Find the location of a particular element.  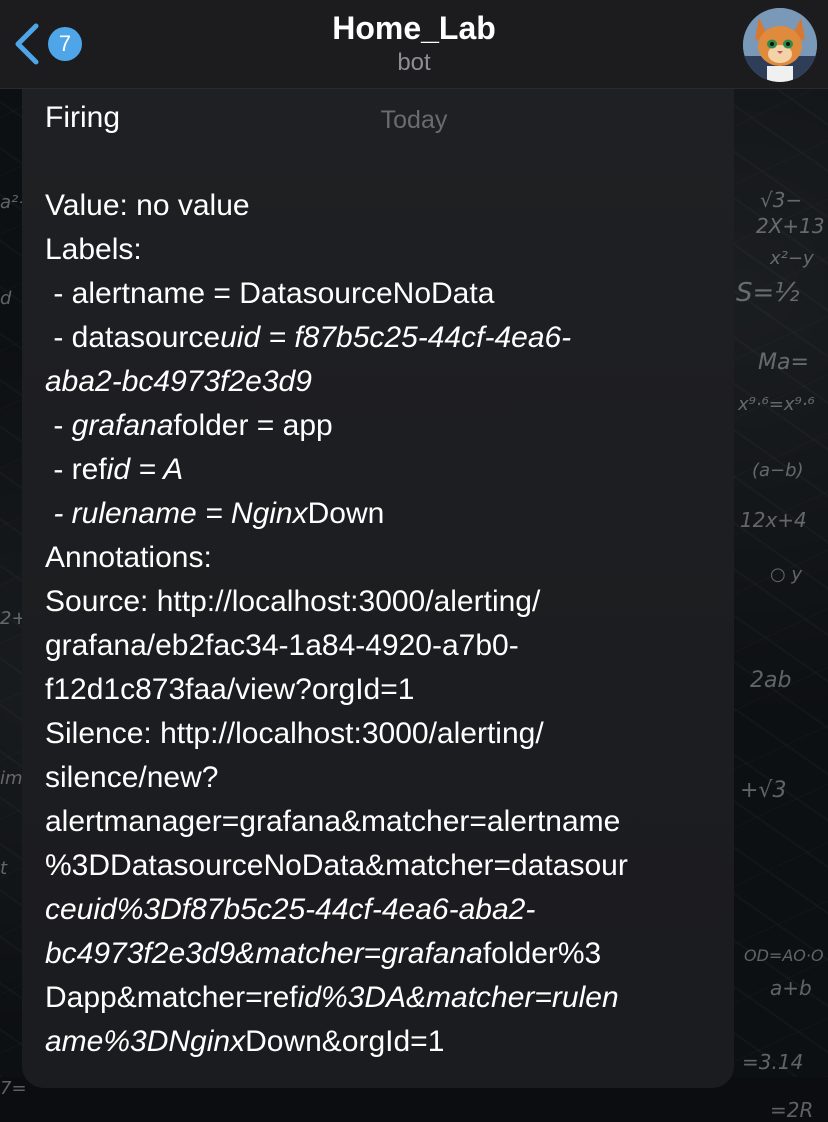

message-line: Value: no value is located at coordinates (385, 206).